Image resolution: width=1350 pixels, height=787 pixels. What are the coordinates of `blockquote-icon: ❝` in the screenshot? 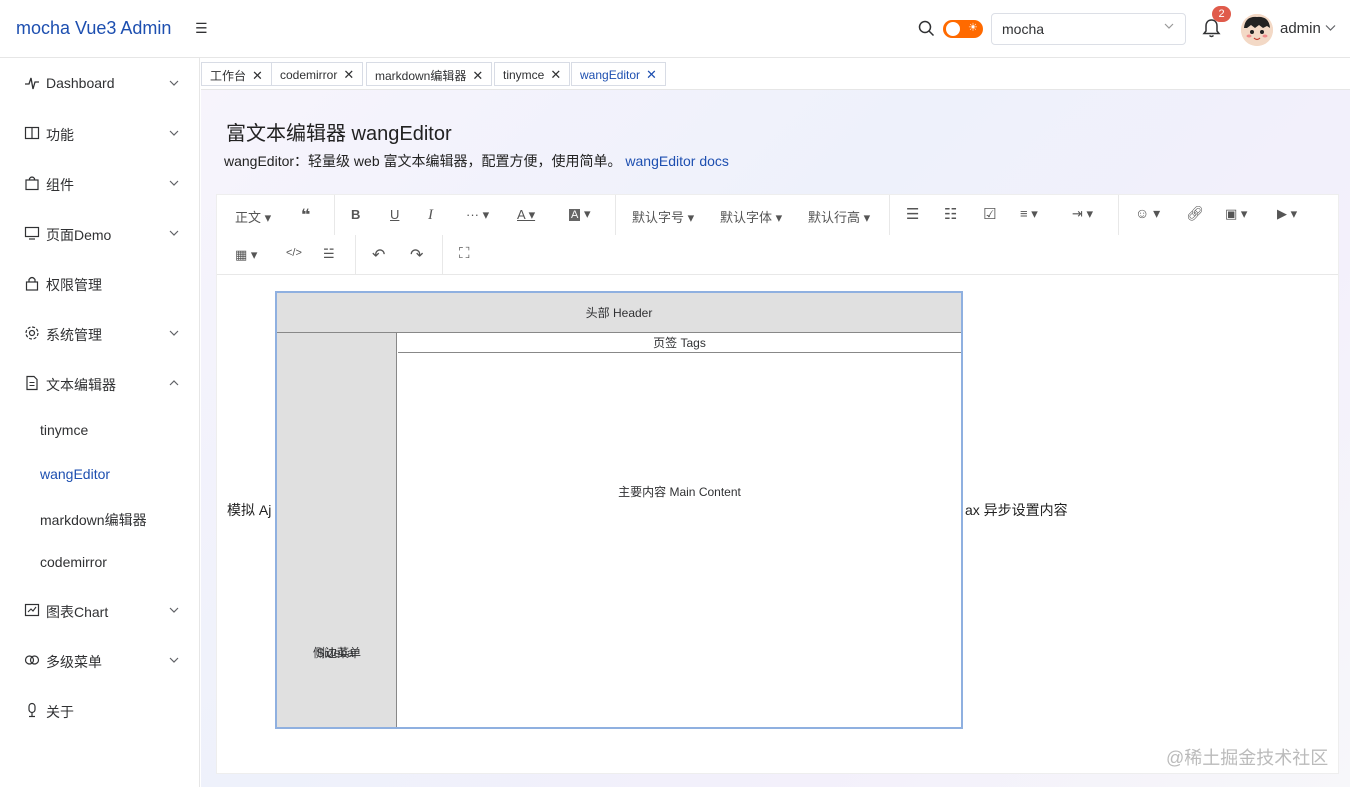 It's located at (305, 215).